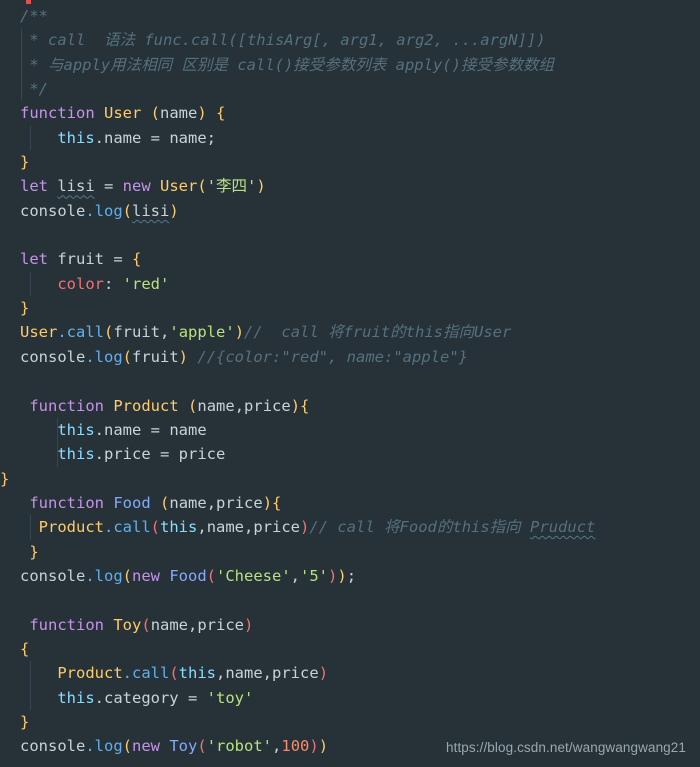 The height and width of the screenshot is (767, 700). What do you see at coordinates (253, 575) in the screenshot?
I see `string-literal: 'Cheese'` at bounding box center [253, 575].